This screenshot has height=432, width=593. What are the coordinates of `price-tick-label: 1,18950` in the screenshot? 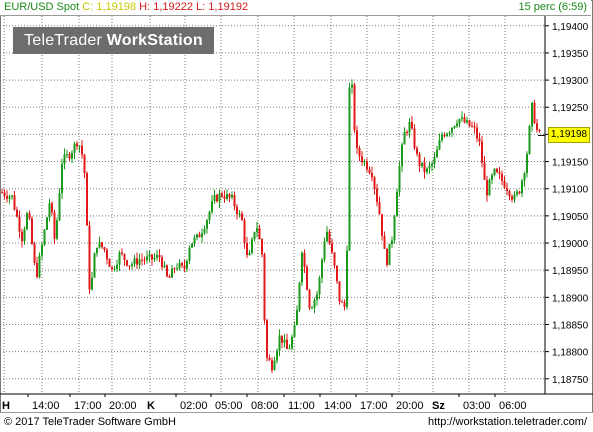 It's located at (570, 271).